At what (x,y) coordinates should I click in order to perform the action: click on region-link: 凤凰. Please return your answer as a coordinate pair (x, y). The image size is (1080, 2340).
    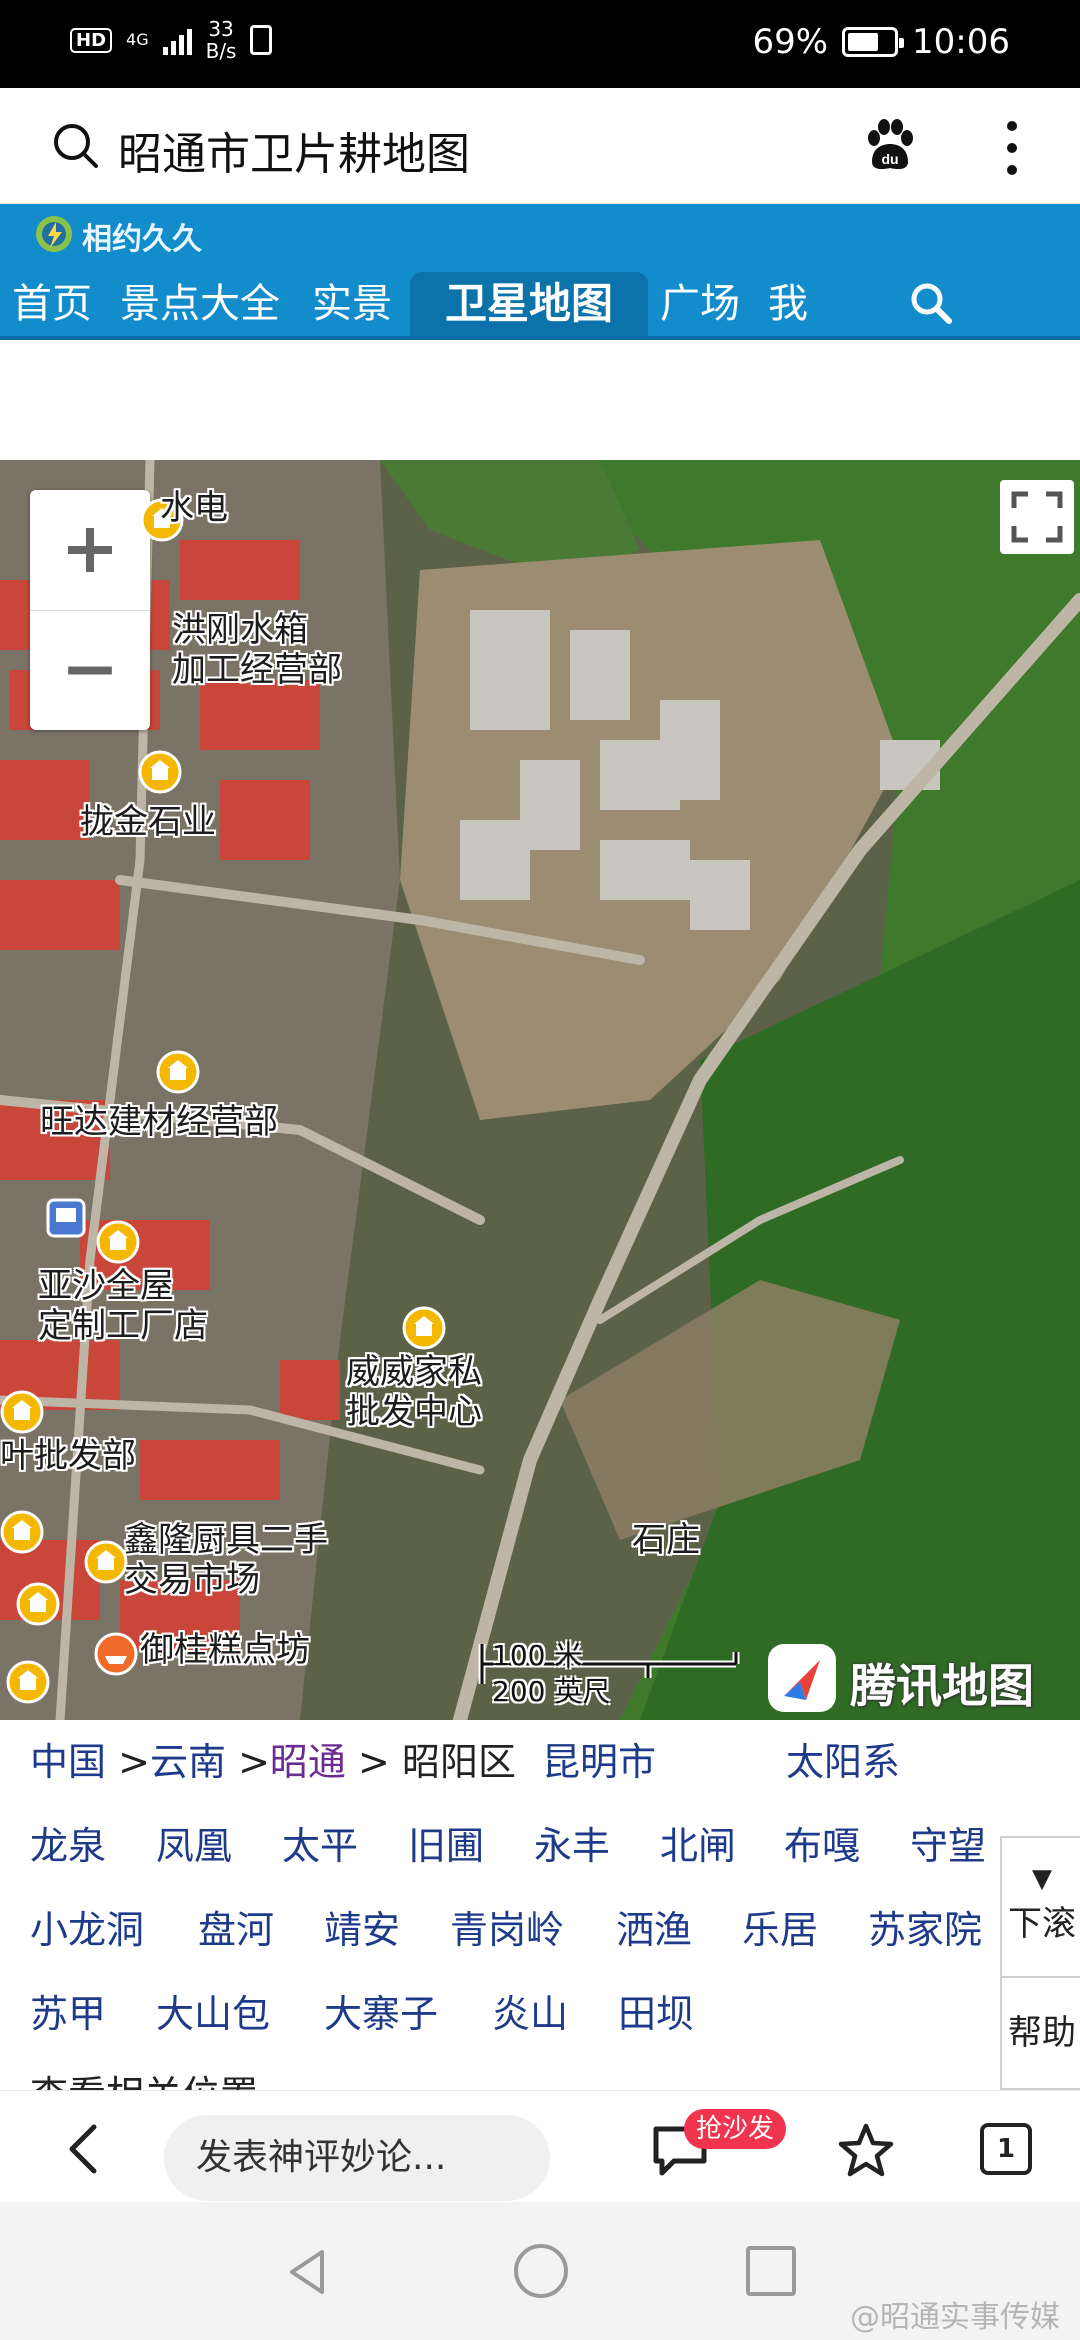
    Looking at the image, I should click on (194, 1846).